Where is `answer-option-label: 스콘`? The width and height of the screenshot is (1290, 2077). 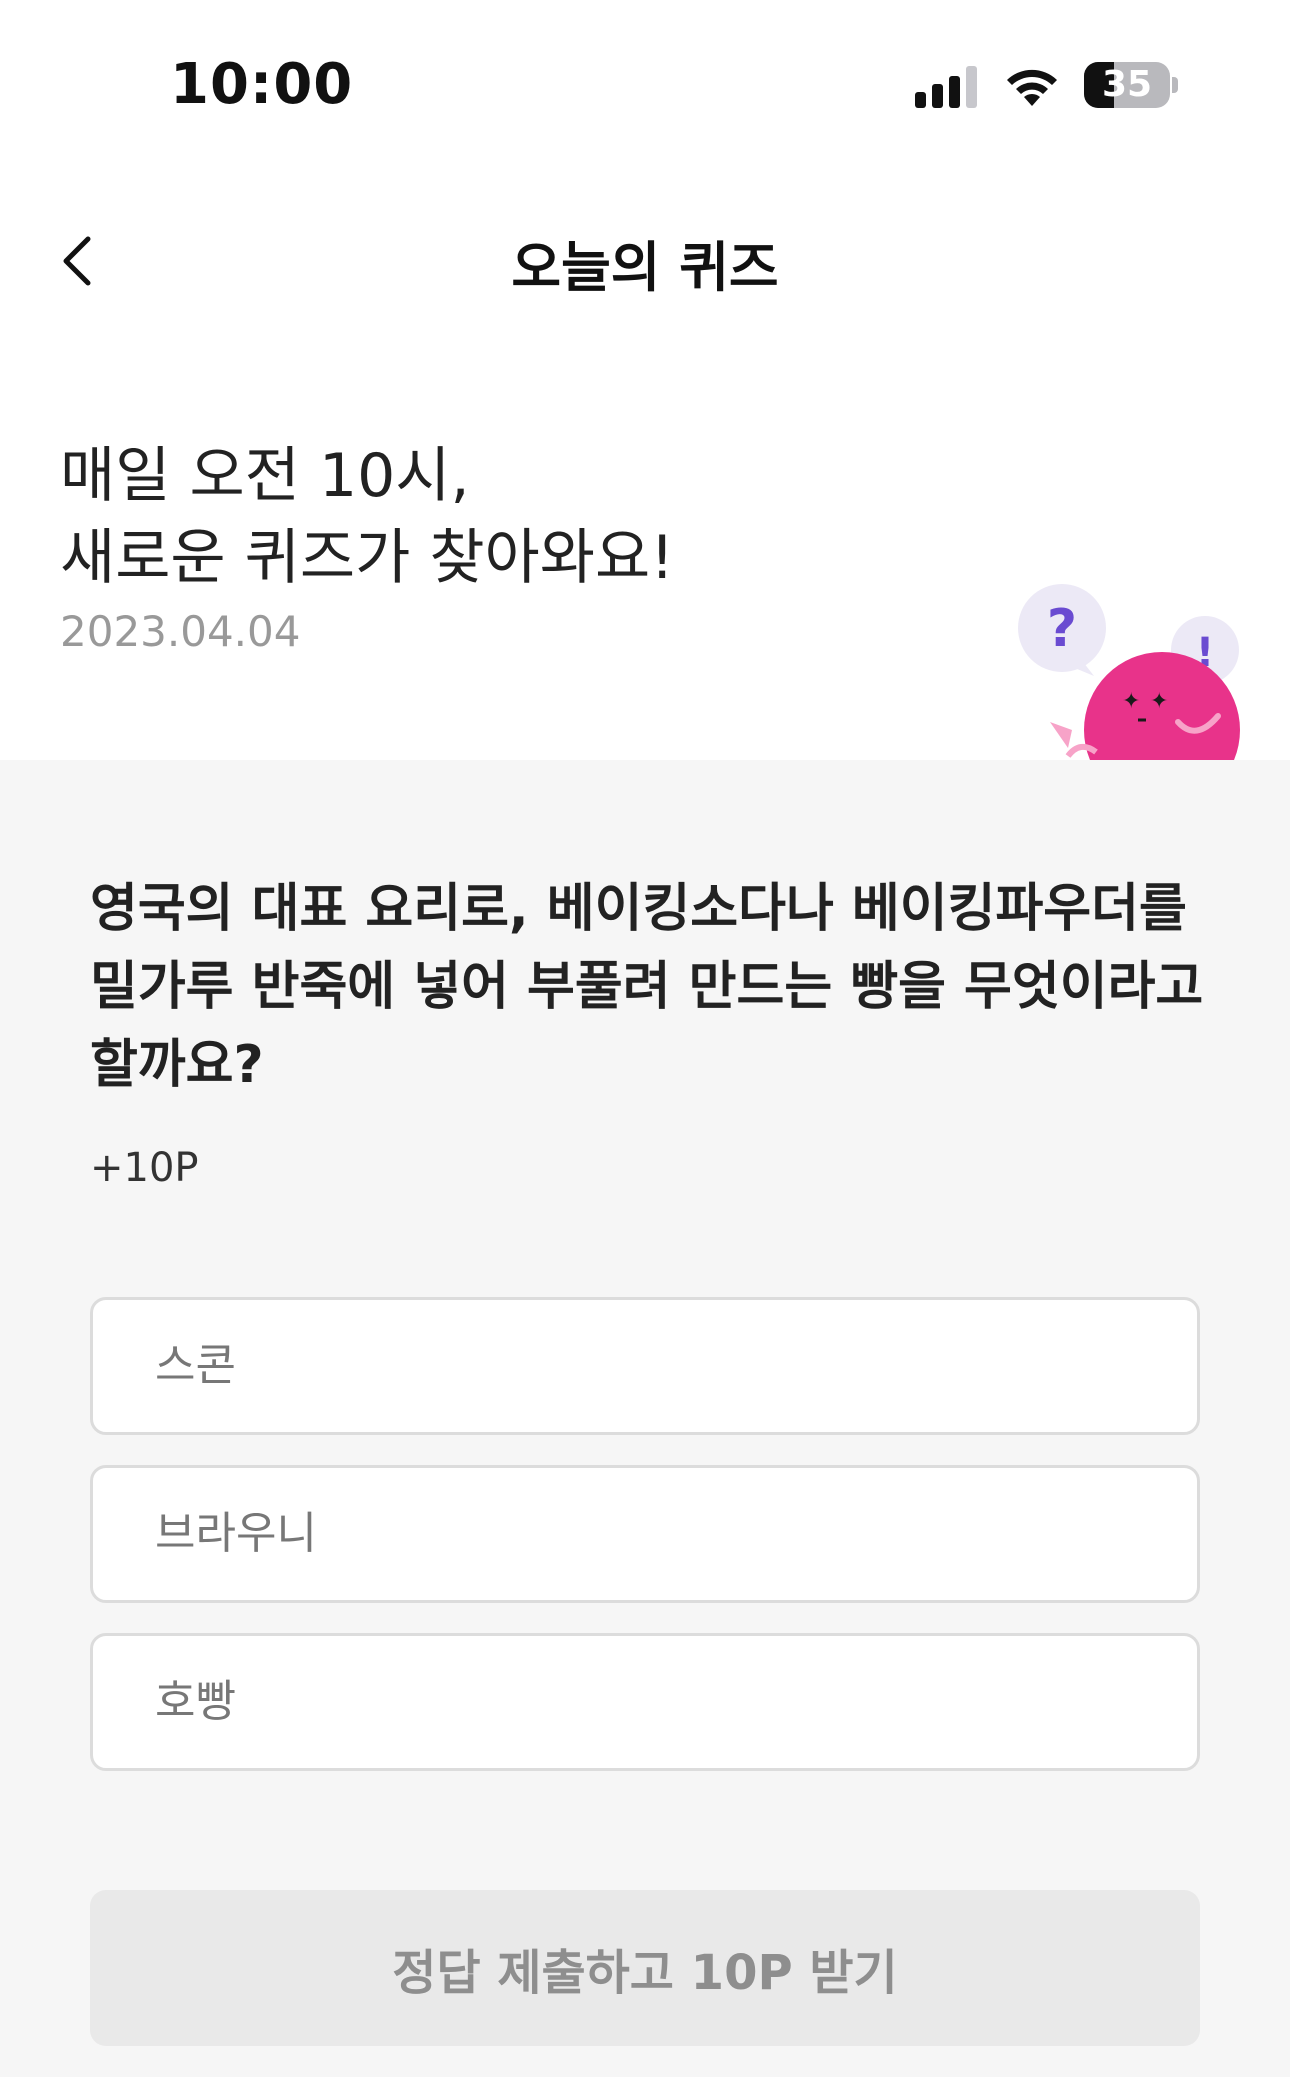 answer-option-label: 스콘 is located at coordinates (195, 1365).